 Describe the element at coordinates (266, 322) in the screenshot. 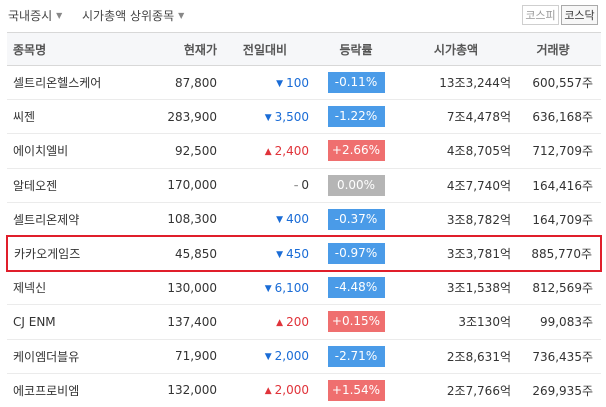

I see `day-change: ▲ 200` at that location.